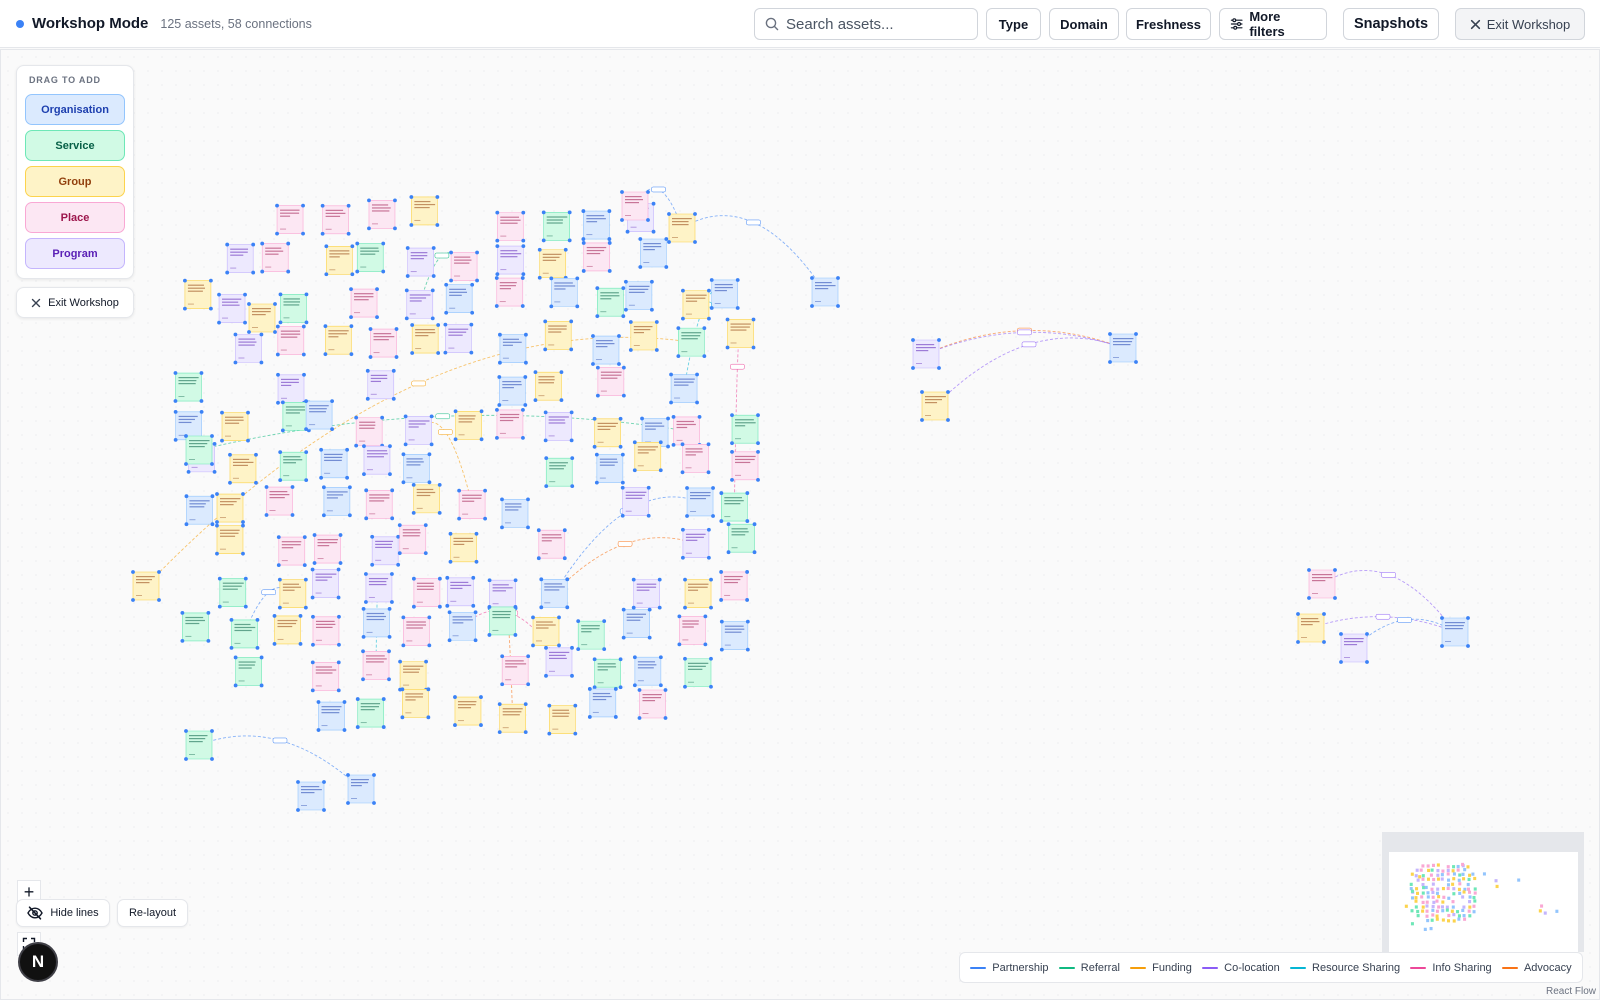  Describe the element at coordinates (75, 181) in the screenshot. I see `palette-group: Group` at that location.